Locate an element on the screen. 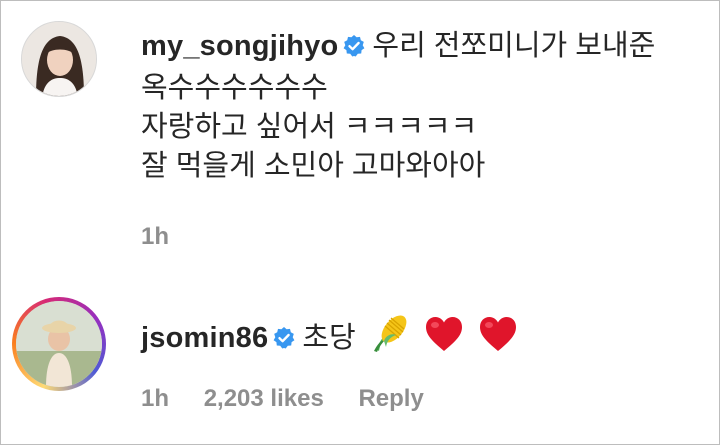 This screenshot has height=445, width=720. comment-meta: 1h 2,203 likes Reply is located at coordinates (296, 399).